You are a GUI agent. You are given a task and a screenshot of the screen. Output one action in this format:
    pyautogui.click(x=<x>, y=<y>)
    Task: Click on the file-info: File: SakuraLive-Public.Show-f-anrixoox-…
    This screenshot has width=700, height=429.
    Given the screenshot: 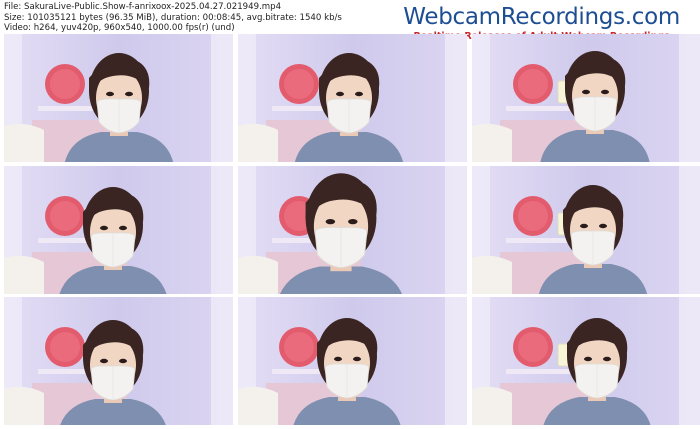 What is the action you would take?
    pyautogui.click(x=173, y=18)
    